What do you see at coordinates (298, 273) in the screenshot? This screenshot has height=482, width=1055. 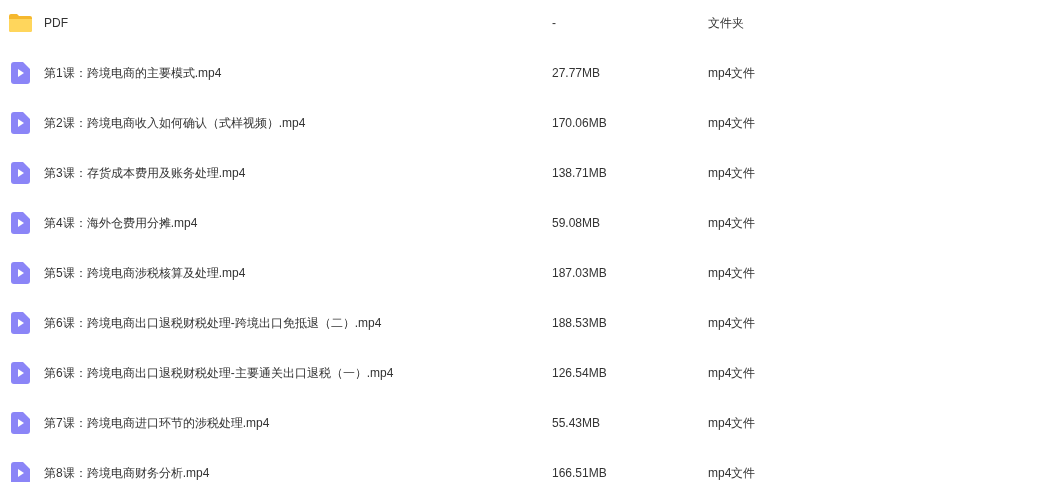 I see `file-name: 第5课：跨境电商涉税核算及处理.mp4` at bounding box center [298, 273].